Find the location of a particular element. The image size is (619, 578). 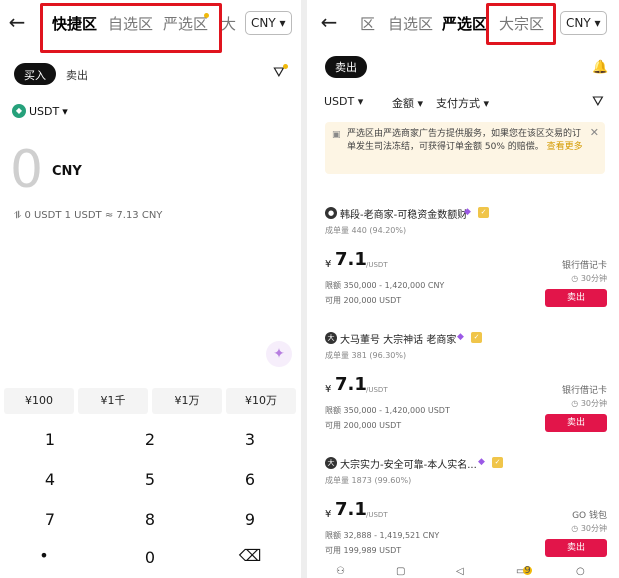

buy-tab: 买入 is located at coordinates (35, 74).